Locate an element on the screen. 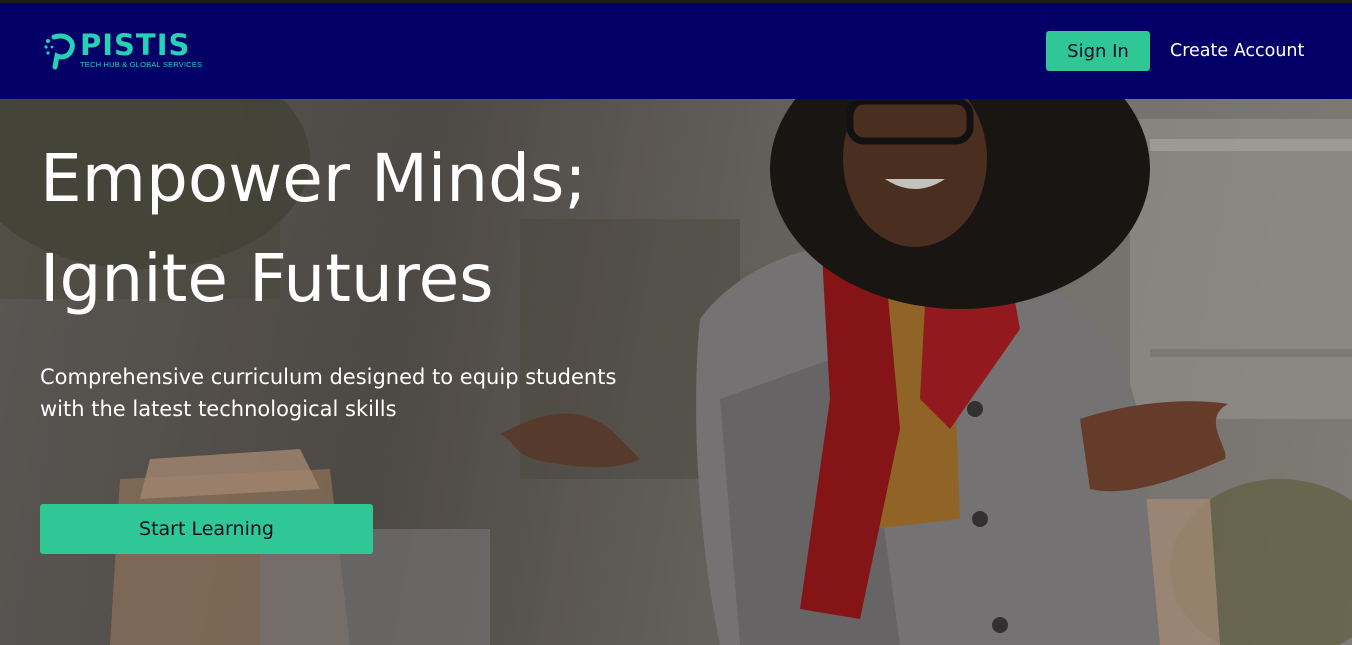 Image resolution: width=1352 pixels, height=645 pixels. brand-tagline: TECH HUB & GLOBAL SERVICES is located at coordinates (141, 64).